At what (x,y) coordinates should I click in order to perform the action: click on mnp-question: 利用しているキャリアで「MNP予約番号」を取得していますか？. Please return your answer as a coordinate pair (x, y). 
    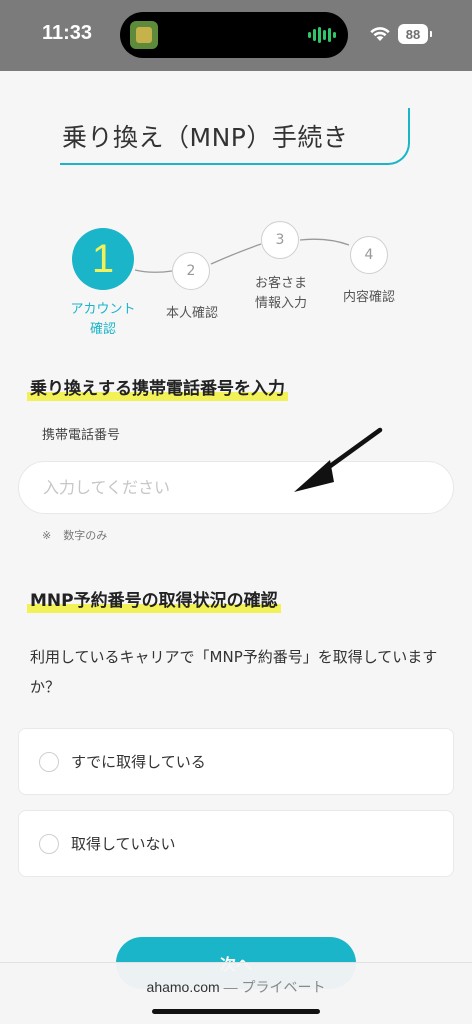
    Looking at the image, I should click on (234, 672).